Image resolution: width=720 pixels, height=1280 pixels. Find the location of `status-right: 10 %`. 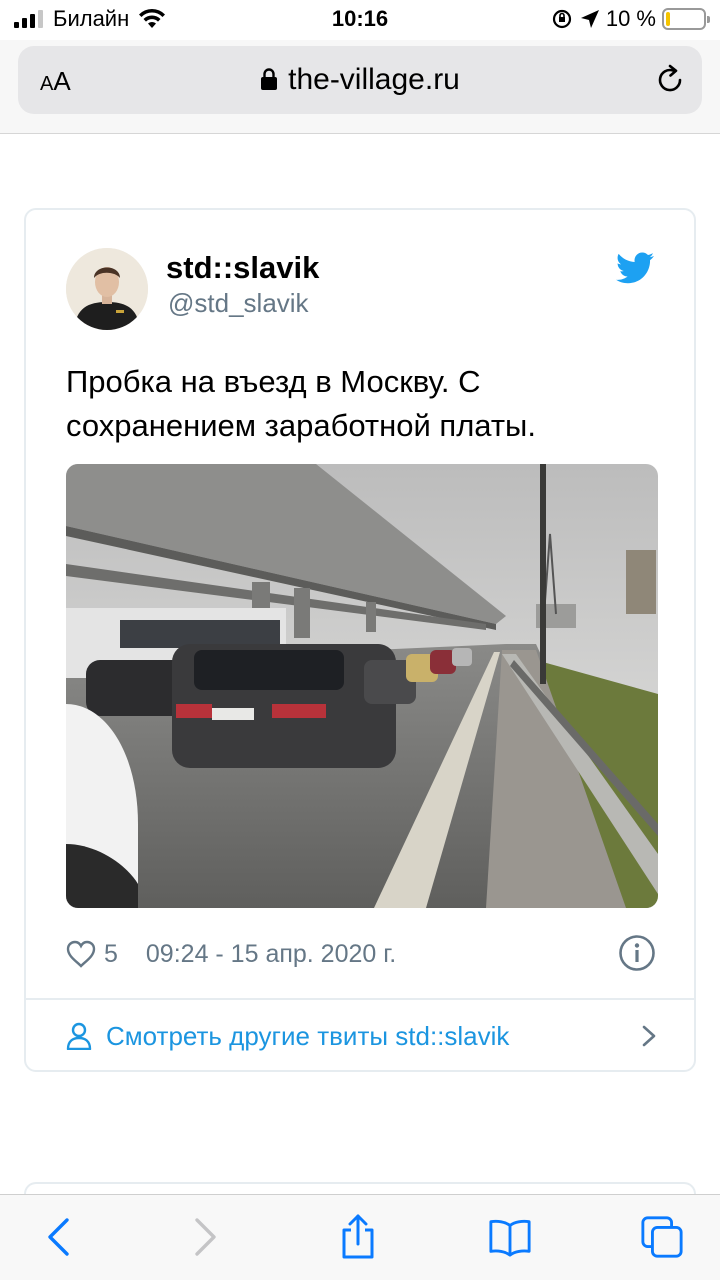

status-right: 10 % is located at coordinates (630, 19).